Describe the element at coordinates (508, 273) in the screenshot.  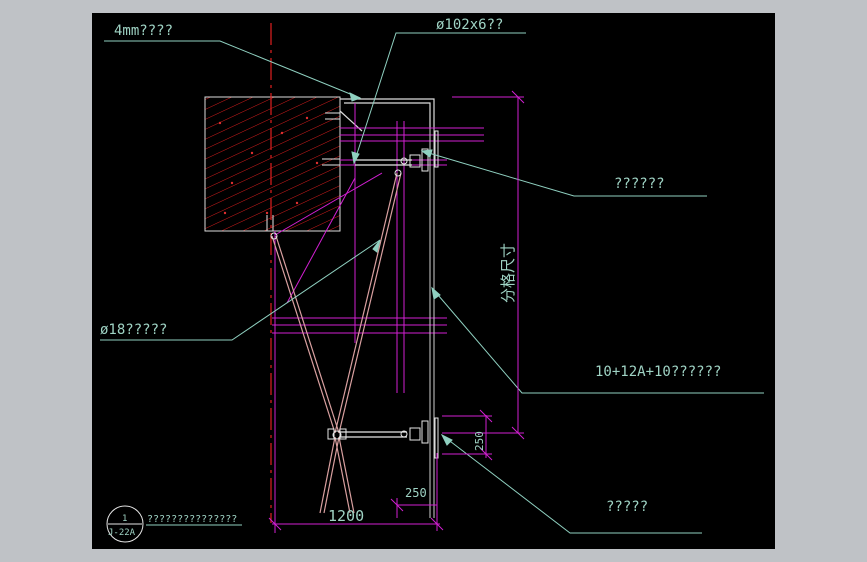
I see `dim-grid-size: 分格尺寸` at that location.